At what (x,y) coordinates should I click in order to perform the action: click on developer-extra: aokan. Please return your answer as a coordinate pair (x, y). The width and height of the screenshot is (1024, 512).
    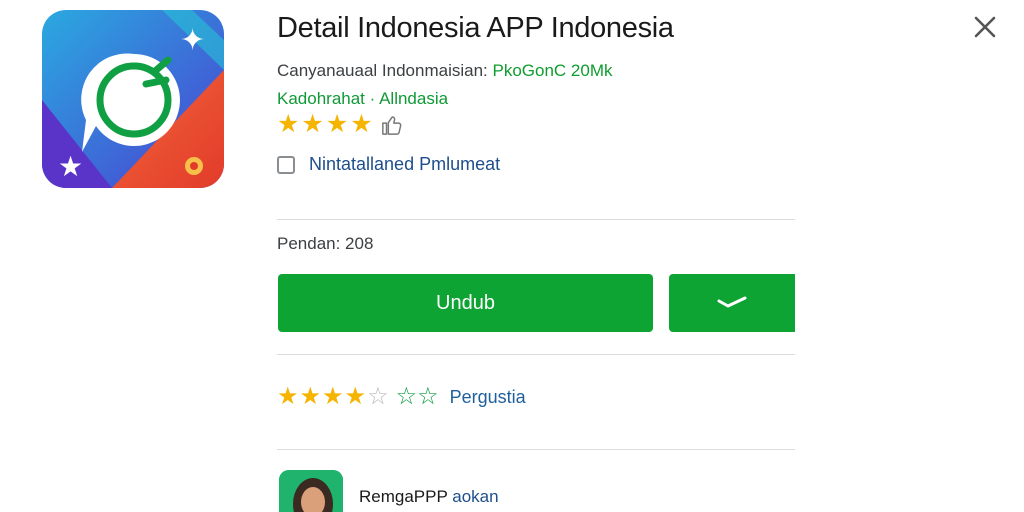
    Looking at the image, I should click on (475, 496).